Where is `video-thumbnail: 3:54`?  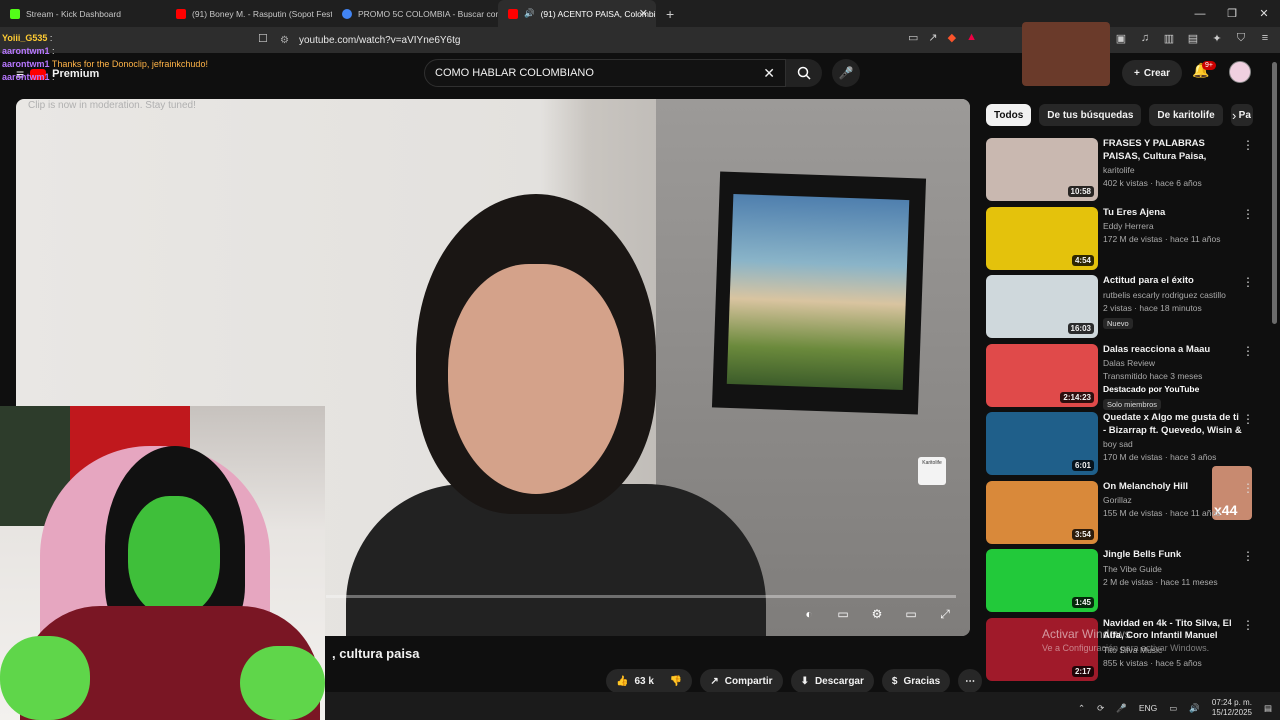
video-thumbnail: 3:54 is located at coordinates (1042, 512).